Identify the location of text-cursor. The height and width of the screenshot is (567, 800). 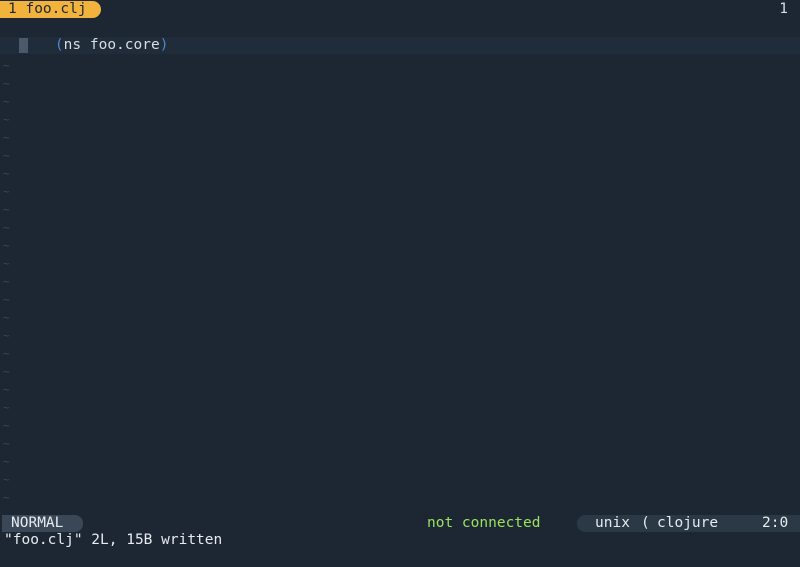
(23, 45).